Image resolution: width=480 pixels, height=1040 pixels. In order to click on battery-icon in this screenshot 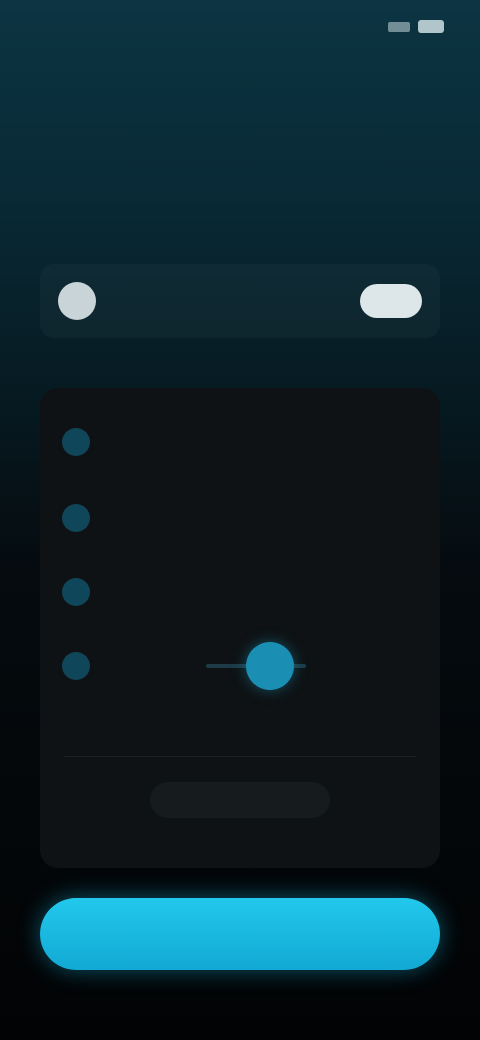, I will do `click(431, 26)`.